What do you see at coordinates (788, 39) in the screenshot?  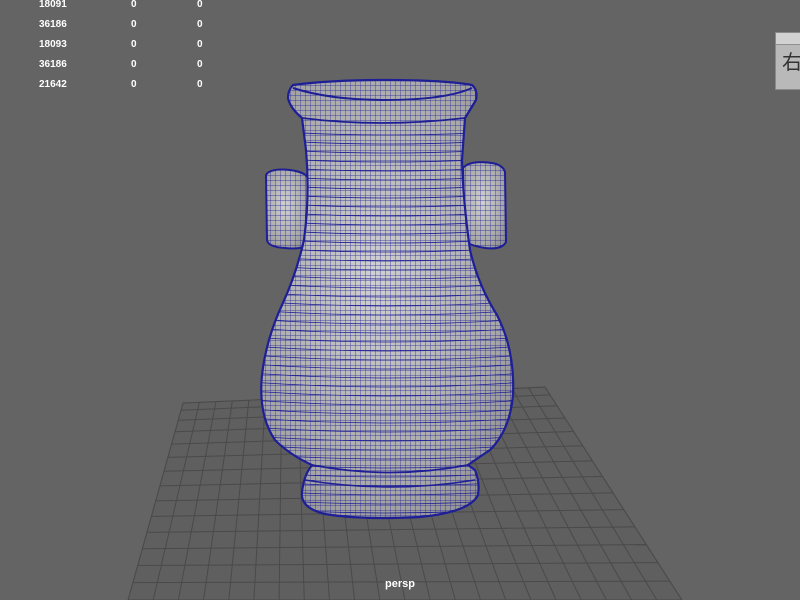 I see `view-cube-top-face` at bounding box center [788, 39].